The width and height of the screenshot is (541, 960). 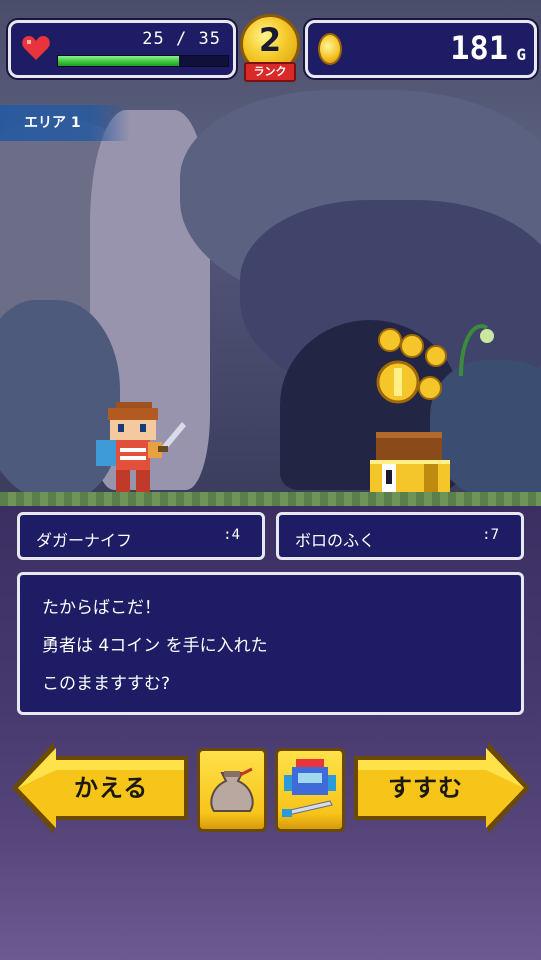 What do you see at coordinates (111, 788) in the screenshot?
I see `back-label: かえる` at bounding box center [111, 788].